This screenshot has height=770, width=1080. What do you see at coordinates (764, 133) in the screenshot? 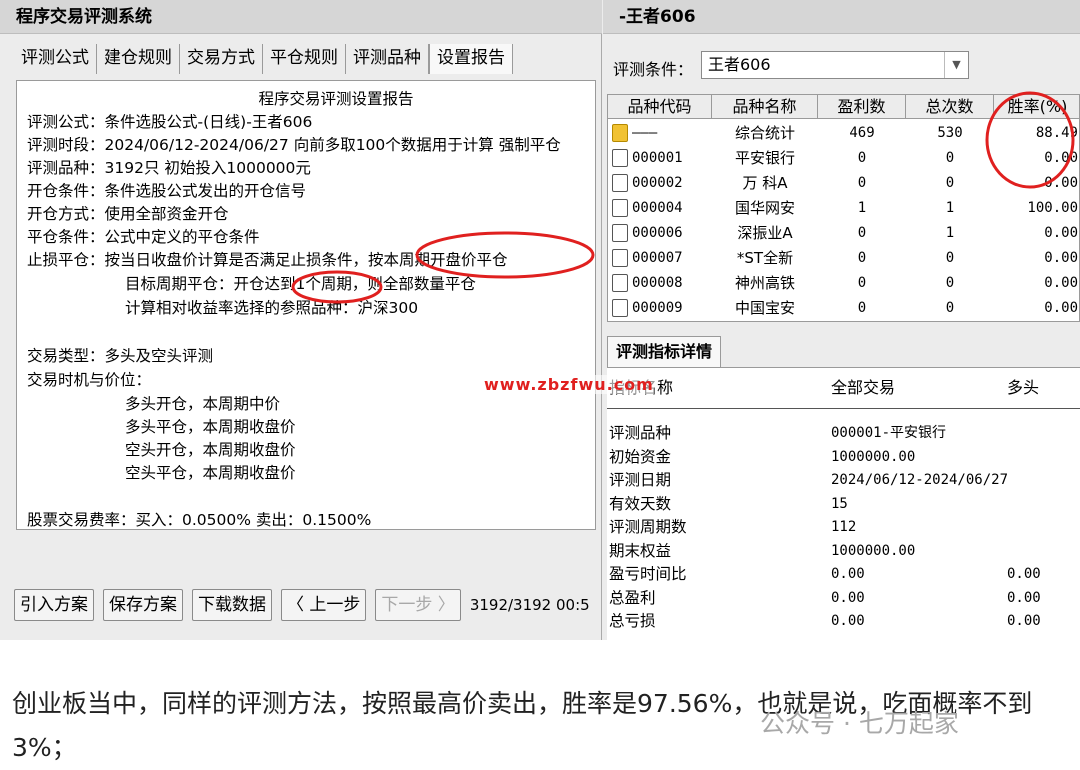
I see `cell-name: 综合统计` at bounding box center [764, 133].